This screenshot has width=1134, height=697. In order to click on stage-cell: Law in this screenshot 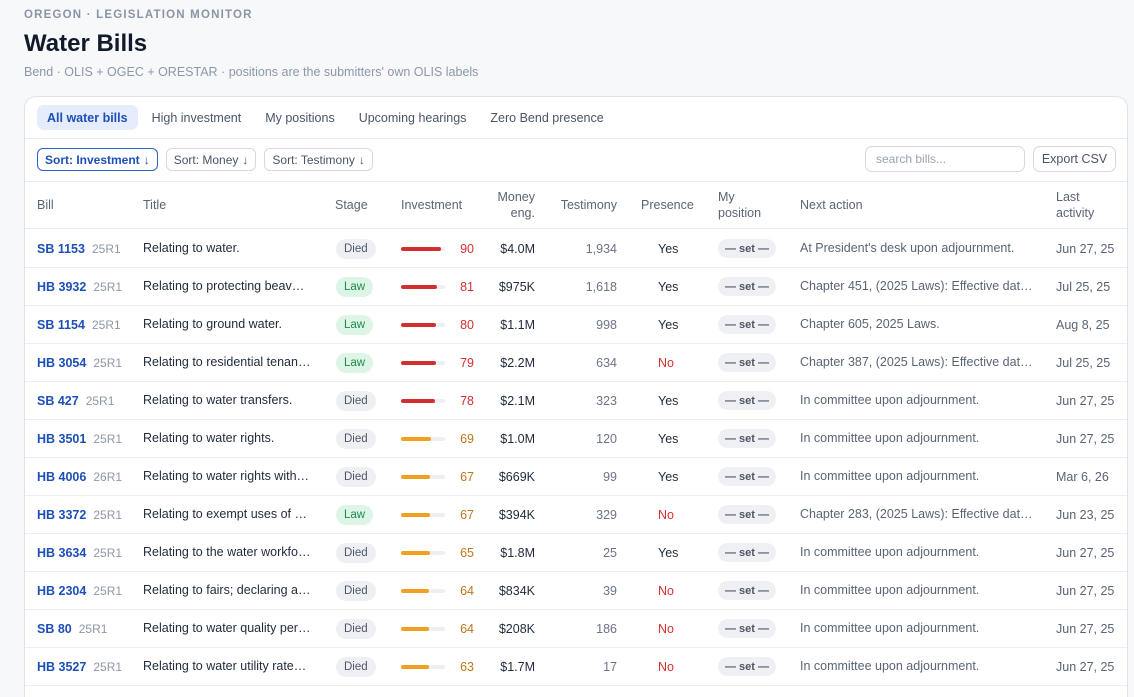, I will do `click(355, 362)`.